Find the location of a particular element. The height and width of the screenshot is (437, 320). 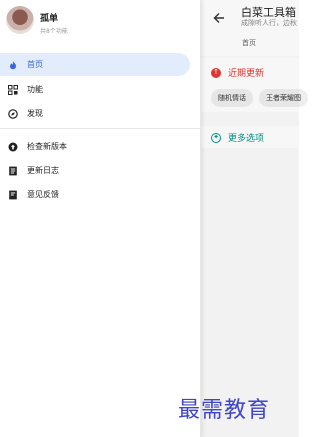

grid-icon is located at coordinates (12, 89).